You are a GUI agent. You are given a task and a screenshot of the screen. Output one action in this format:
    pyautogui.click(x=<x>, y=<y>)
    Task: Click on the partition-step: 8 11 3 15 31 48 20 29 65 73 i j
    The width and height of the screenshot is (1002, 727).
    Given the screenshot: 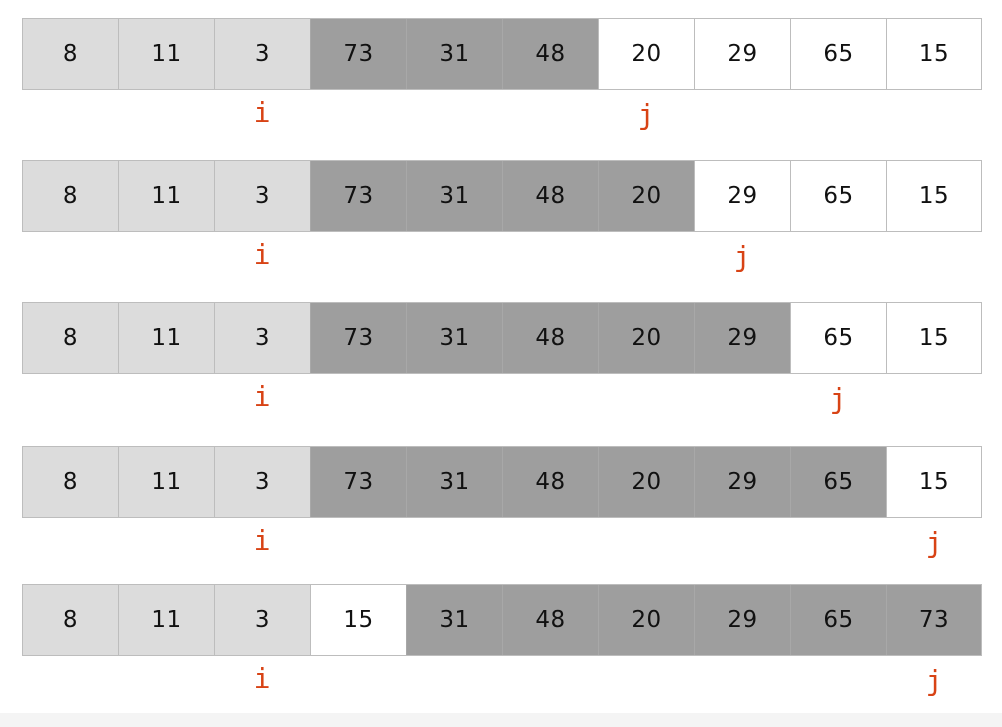 What is the action you would take?
    pyautogui.click(x=502, y=640)
    